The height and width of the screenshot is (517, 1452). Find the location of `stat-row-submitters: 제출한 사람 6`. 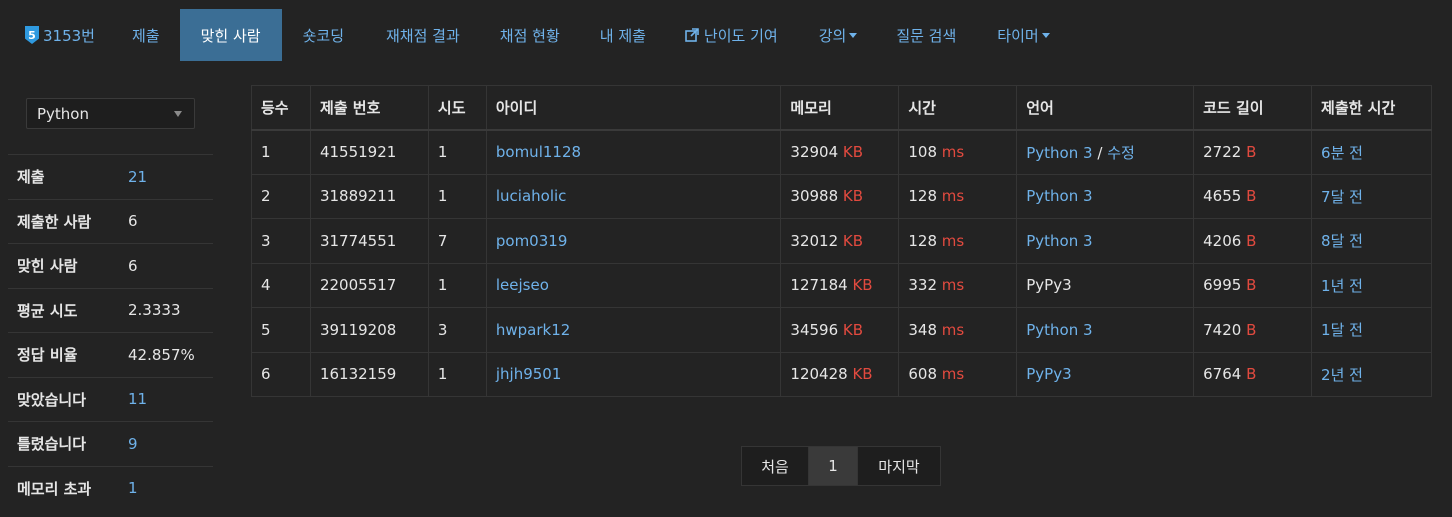

stat-row-submitters: 제출한 사람 6 is located at coordinates (110, 221).